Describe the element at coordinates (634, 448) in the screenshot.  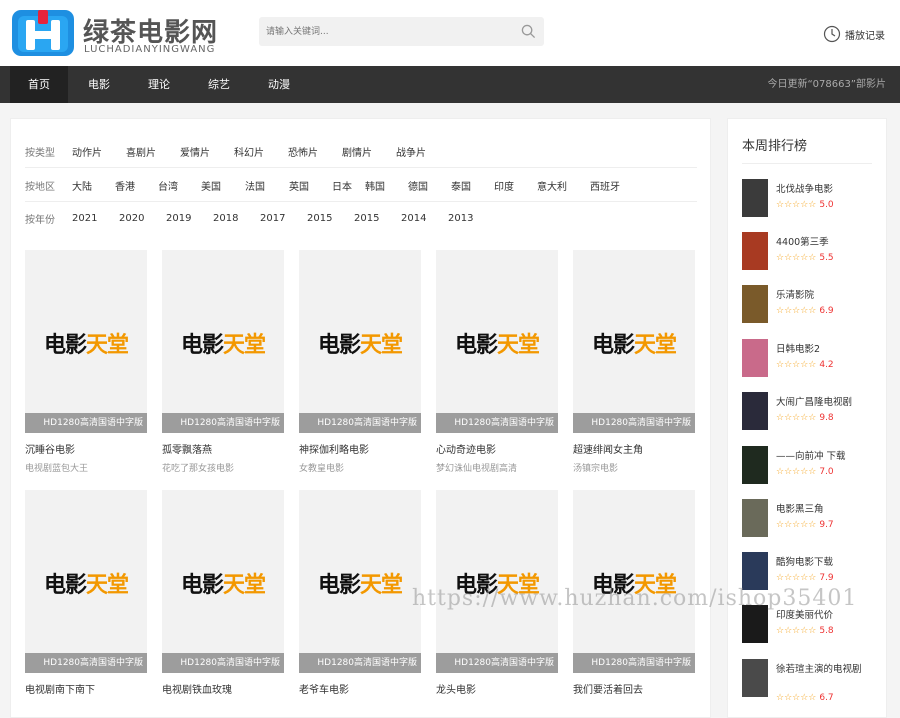
I see `movie-title: 超速绯闻女主角` at that location.